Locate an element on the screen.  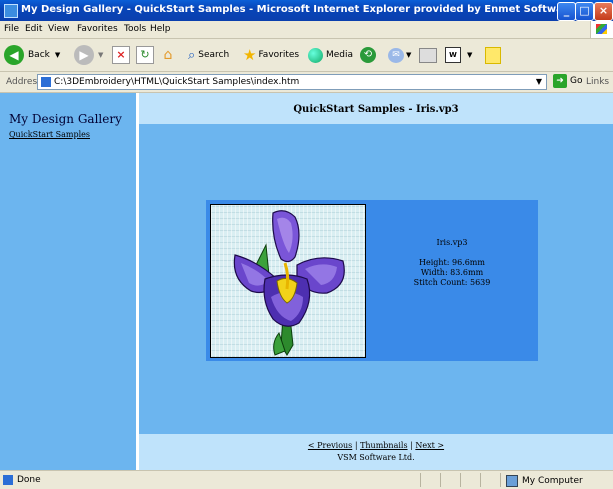
edit-button: W ▼ is located at coordinates (458, 55).